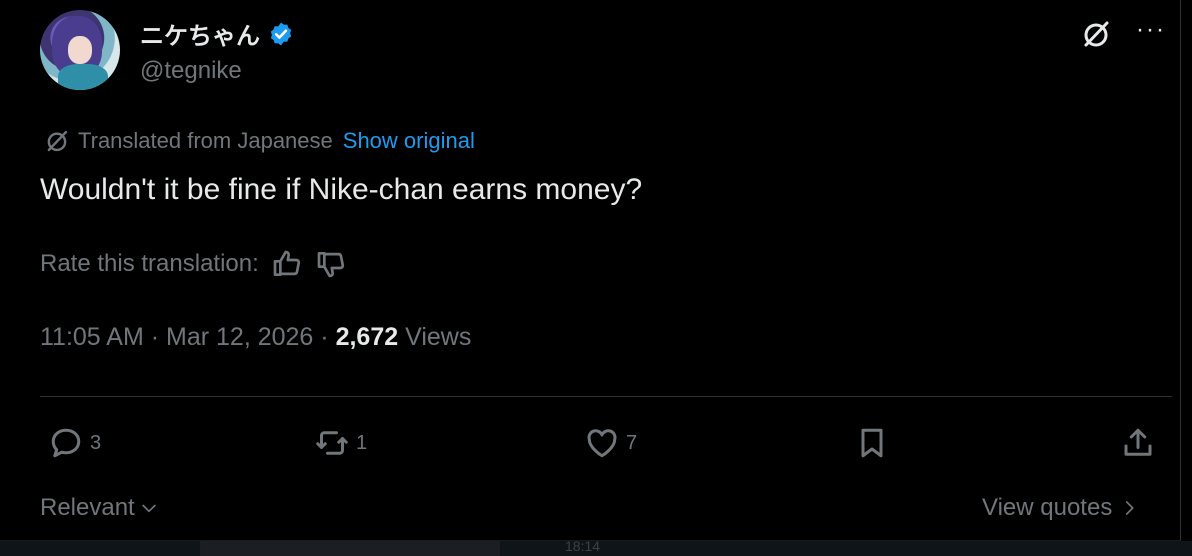 The height and width of the screenshot is (556, 1192). I want to click on author-name-row: ニケちゃん, so click(217, 33).